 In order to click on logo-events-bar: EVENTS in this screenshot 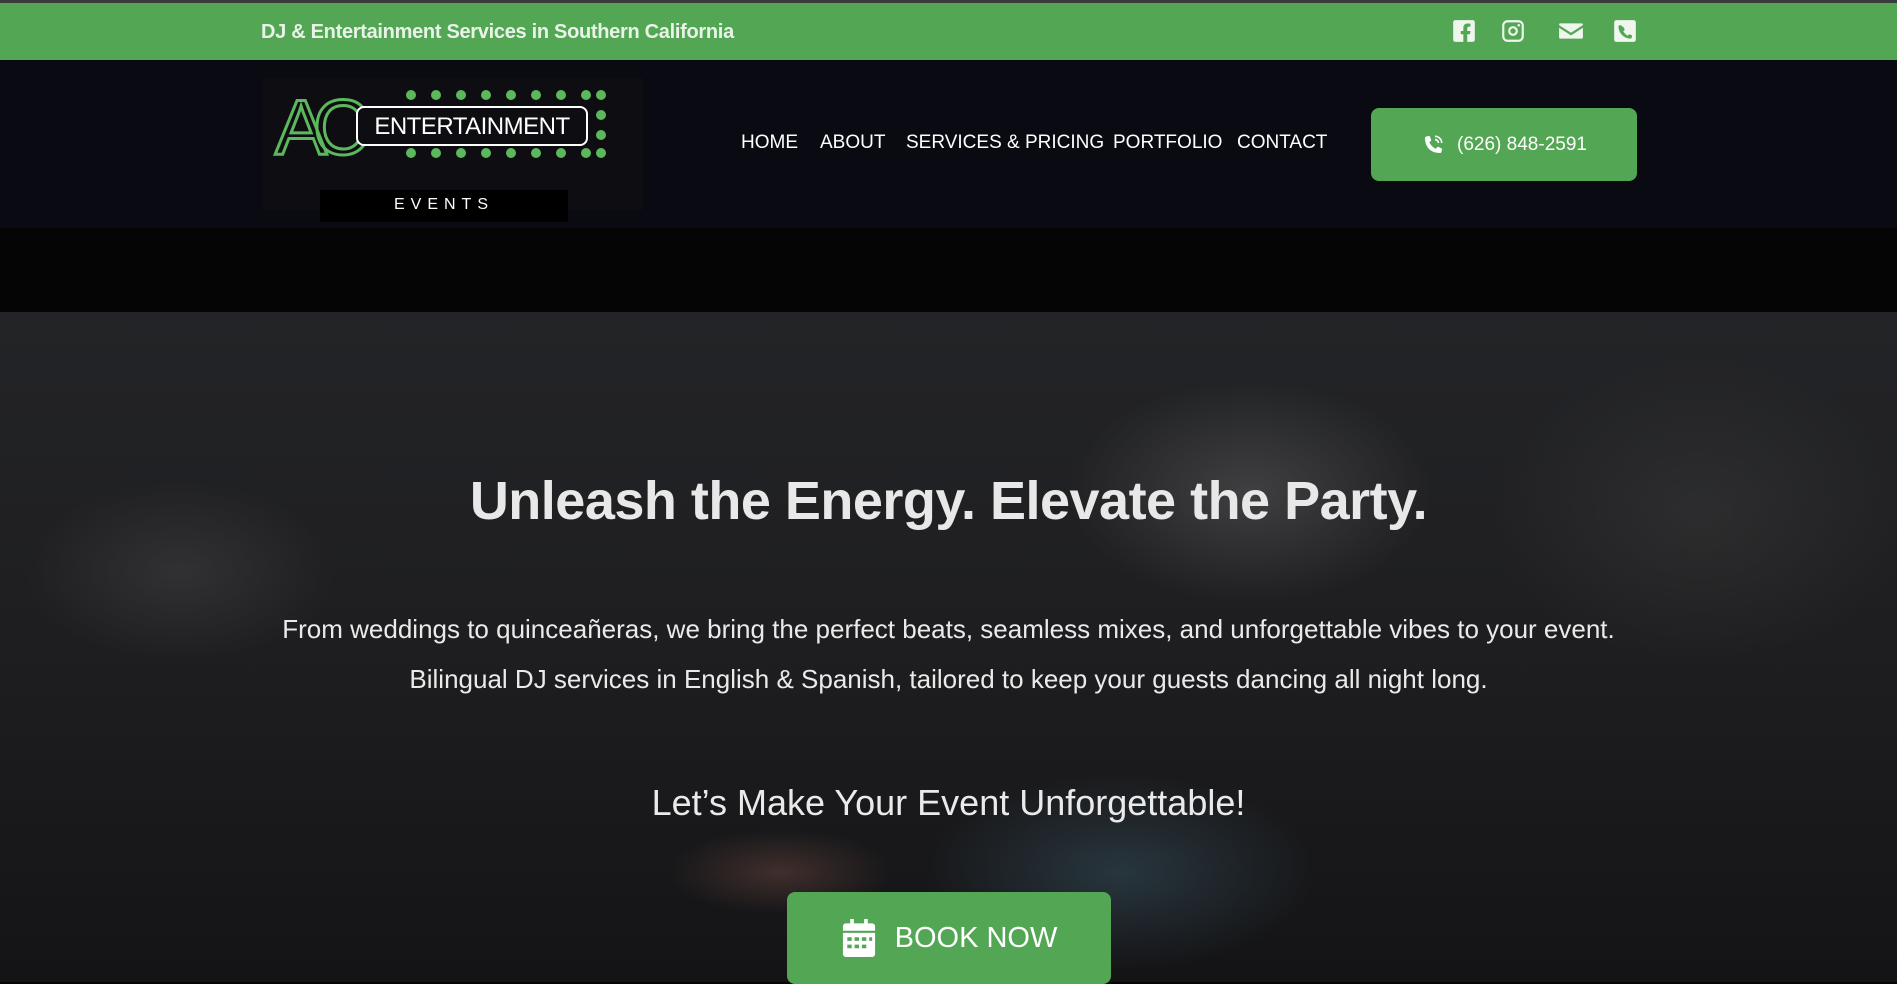, I will do `click(444, 206)`.